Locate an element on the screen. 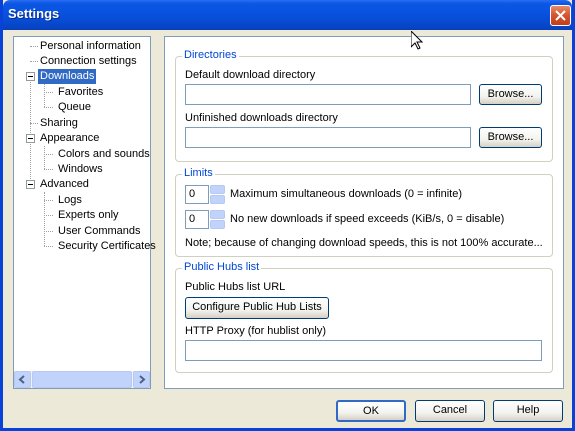 Image resolution: width=575 pixels, height=431 pixels. speed-limit-input: 0 is located at coordinates (197, 219).